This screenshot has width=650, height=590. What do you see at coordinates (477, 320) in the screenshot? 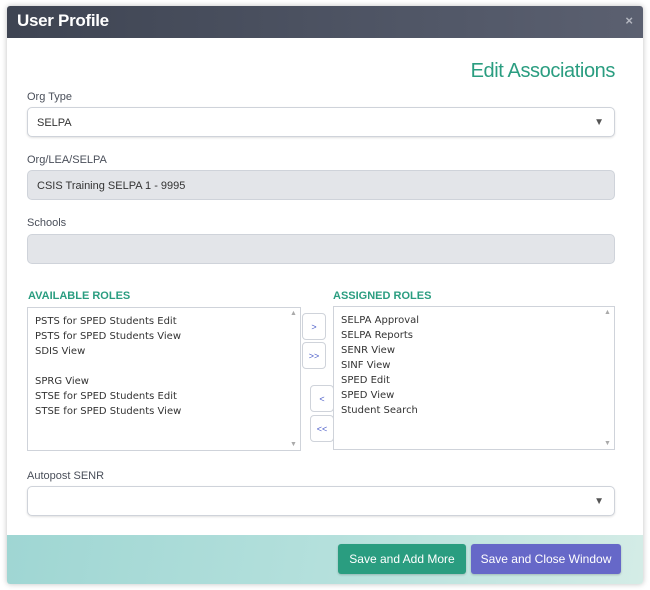
I see `list-item: SELPA Approval` at bounding box center [477, 320].